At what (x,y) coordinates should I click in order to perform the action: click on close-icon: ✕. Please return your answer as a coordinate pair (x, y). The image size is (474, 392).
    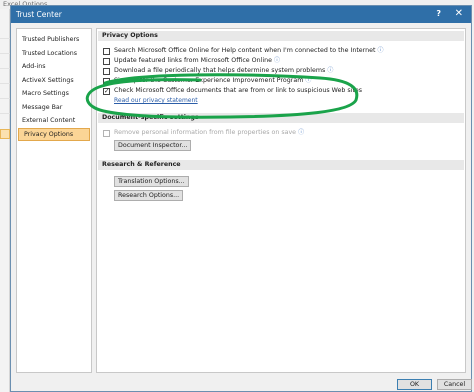
    Looking at the image, I should click on (459, 13).